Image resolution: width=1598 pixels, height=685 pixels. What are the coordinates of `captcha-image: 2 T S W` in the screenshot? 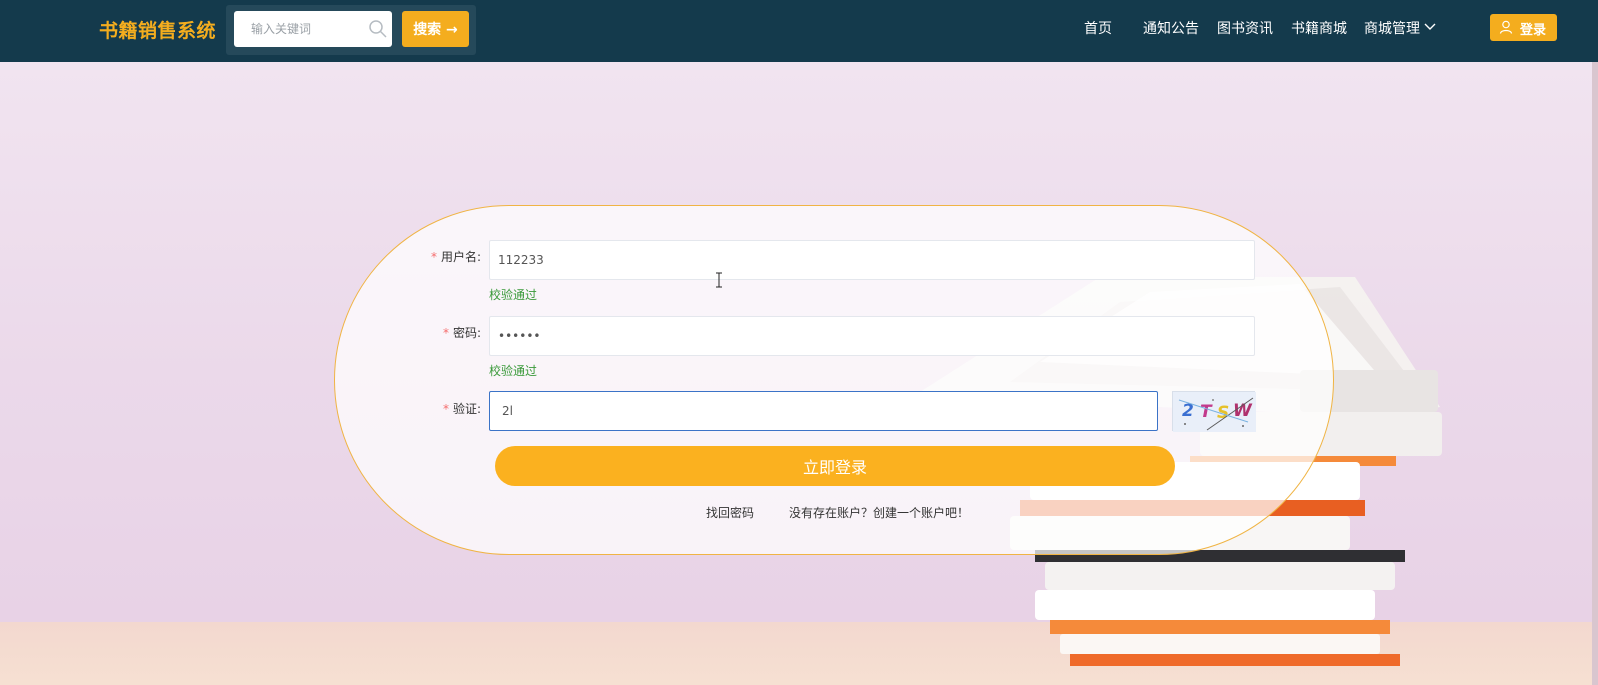 It's located at (1214, 411).